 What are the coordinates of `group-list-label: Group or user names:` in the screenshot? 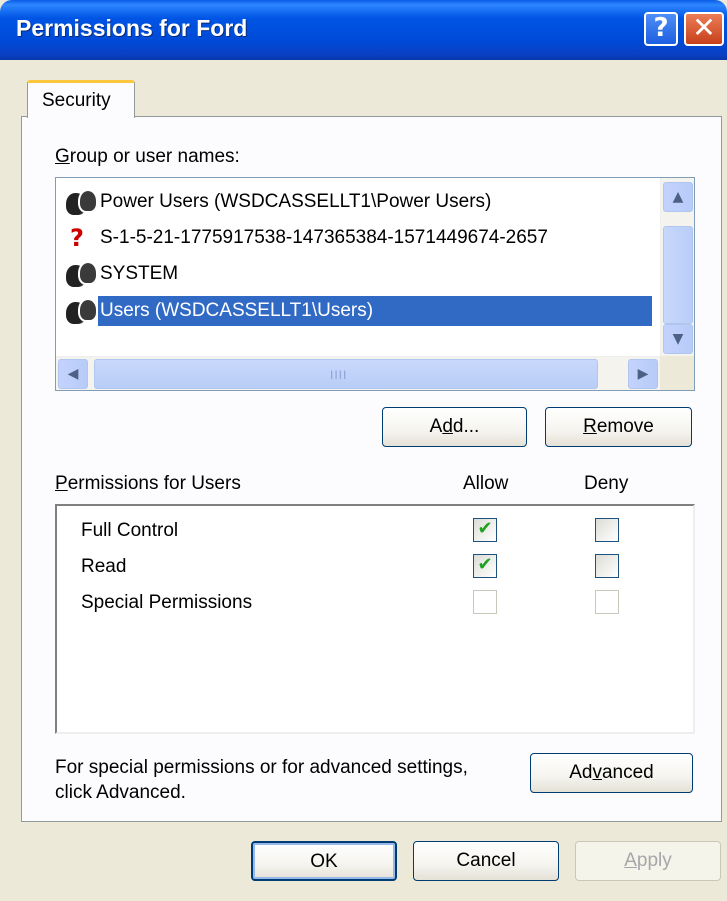 It's located at (147, 156).